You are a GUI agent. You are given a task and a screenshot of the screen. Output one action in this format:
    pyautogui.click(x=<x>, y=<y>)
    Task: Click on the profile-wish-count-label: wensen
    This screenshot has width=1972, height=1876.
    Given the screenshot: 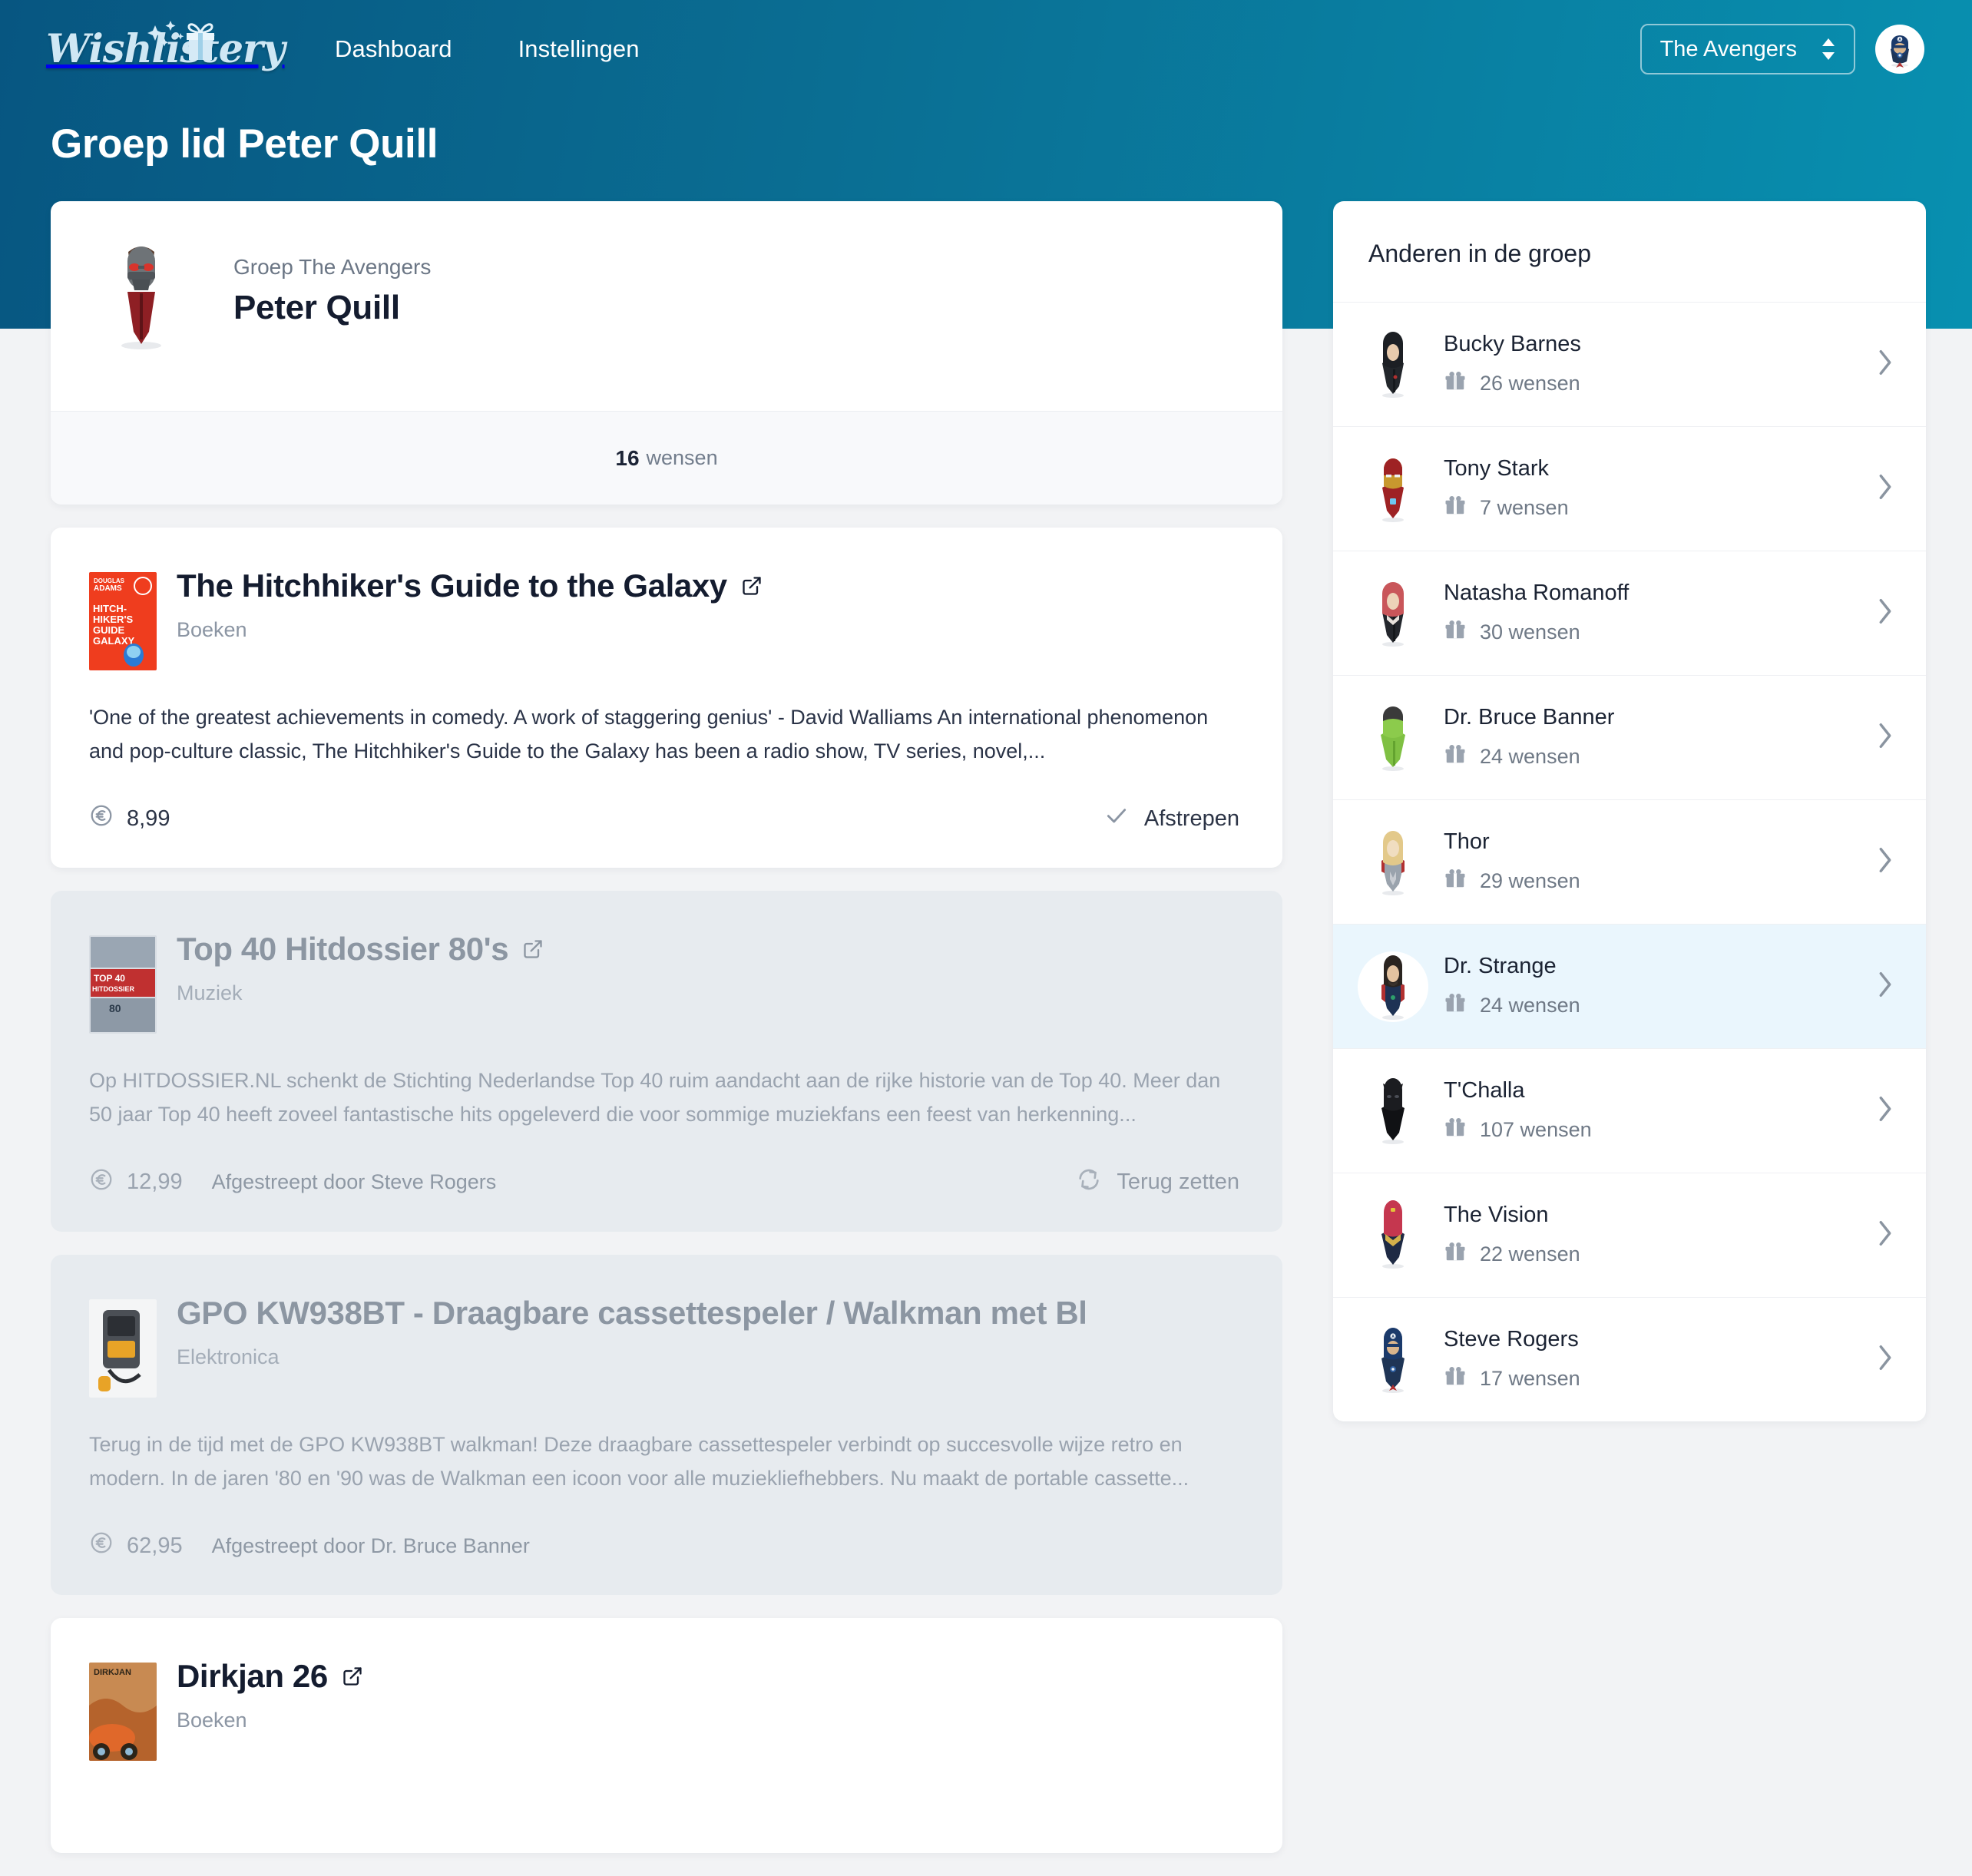 What is the action you would take?
    pyautogui.click(x=682, y=457)
    